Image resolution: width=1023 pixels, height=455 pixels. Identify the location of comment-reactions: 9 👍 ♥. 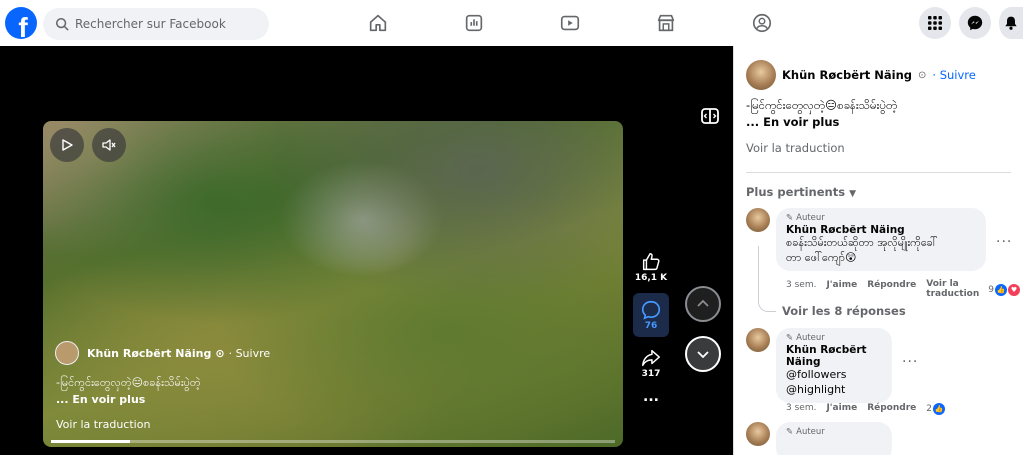
(1004, 290).